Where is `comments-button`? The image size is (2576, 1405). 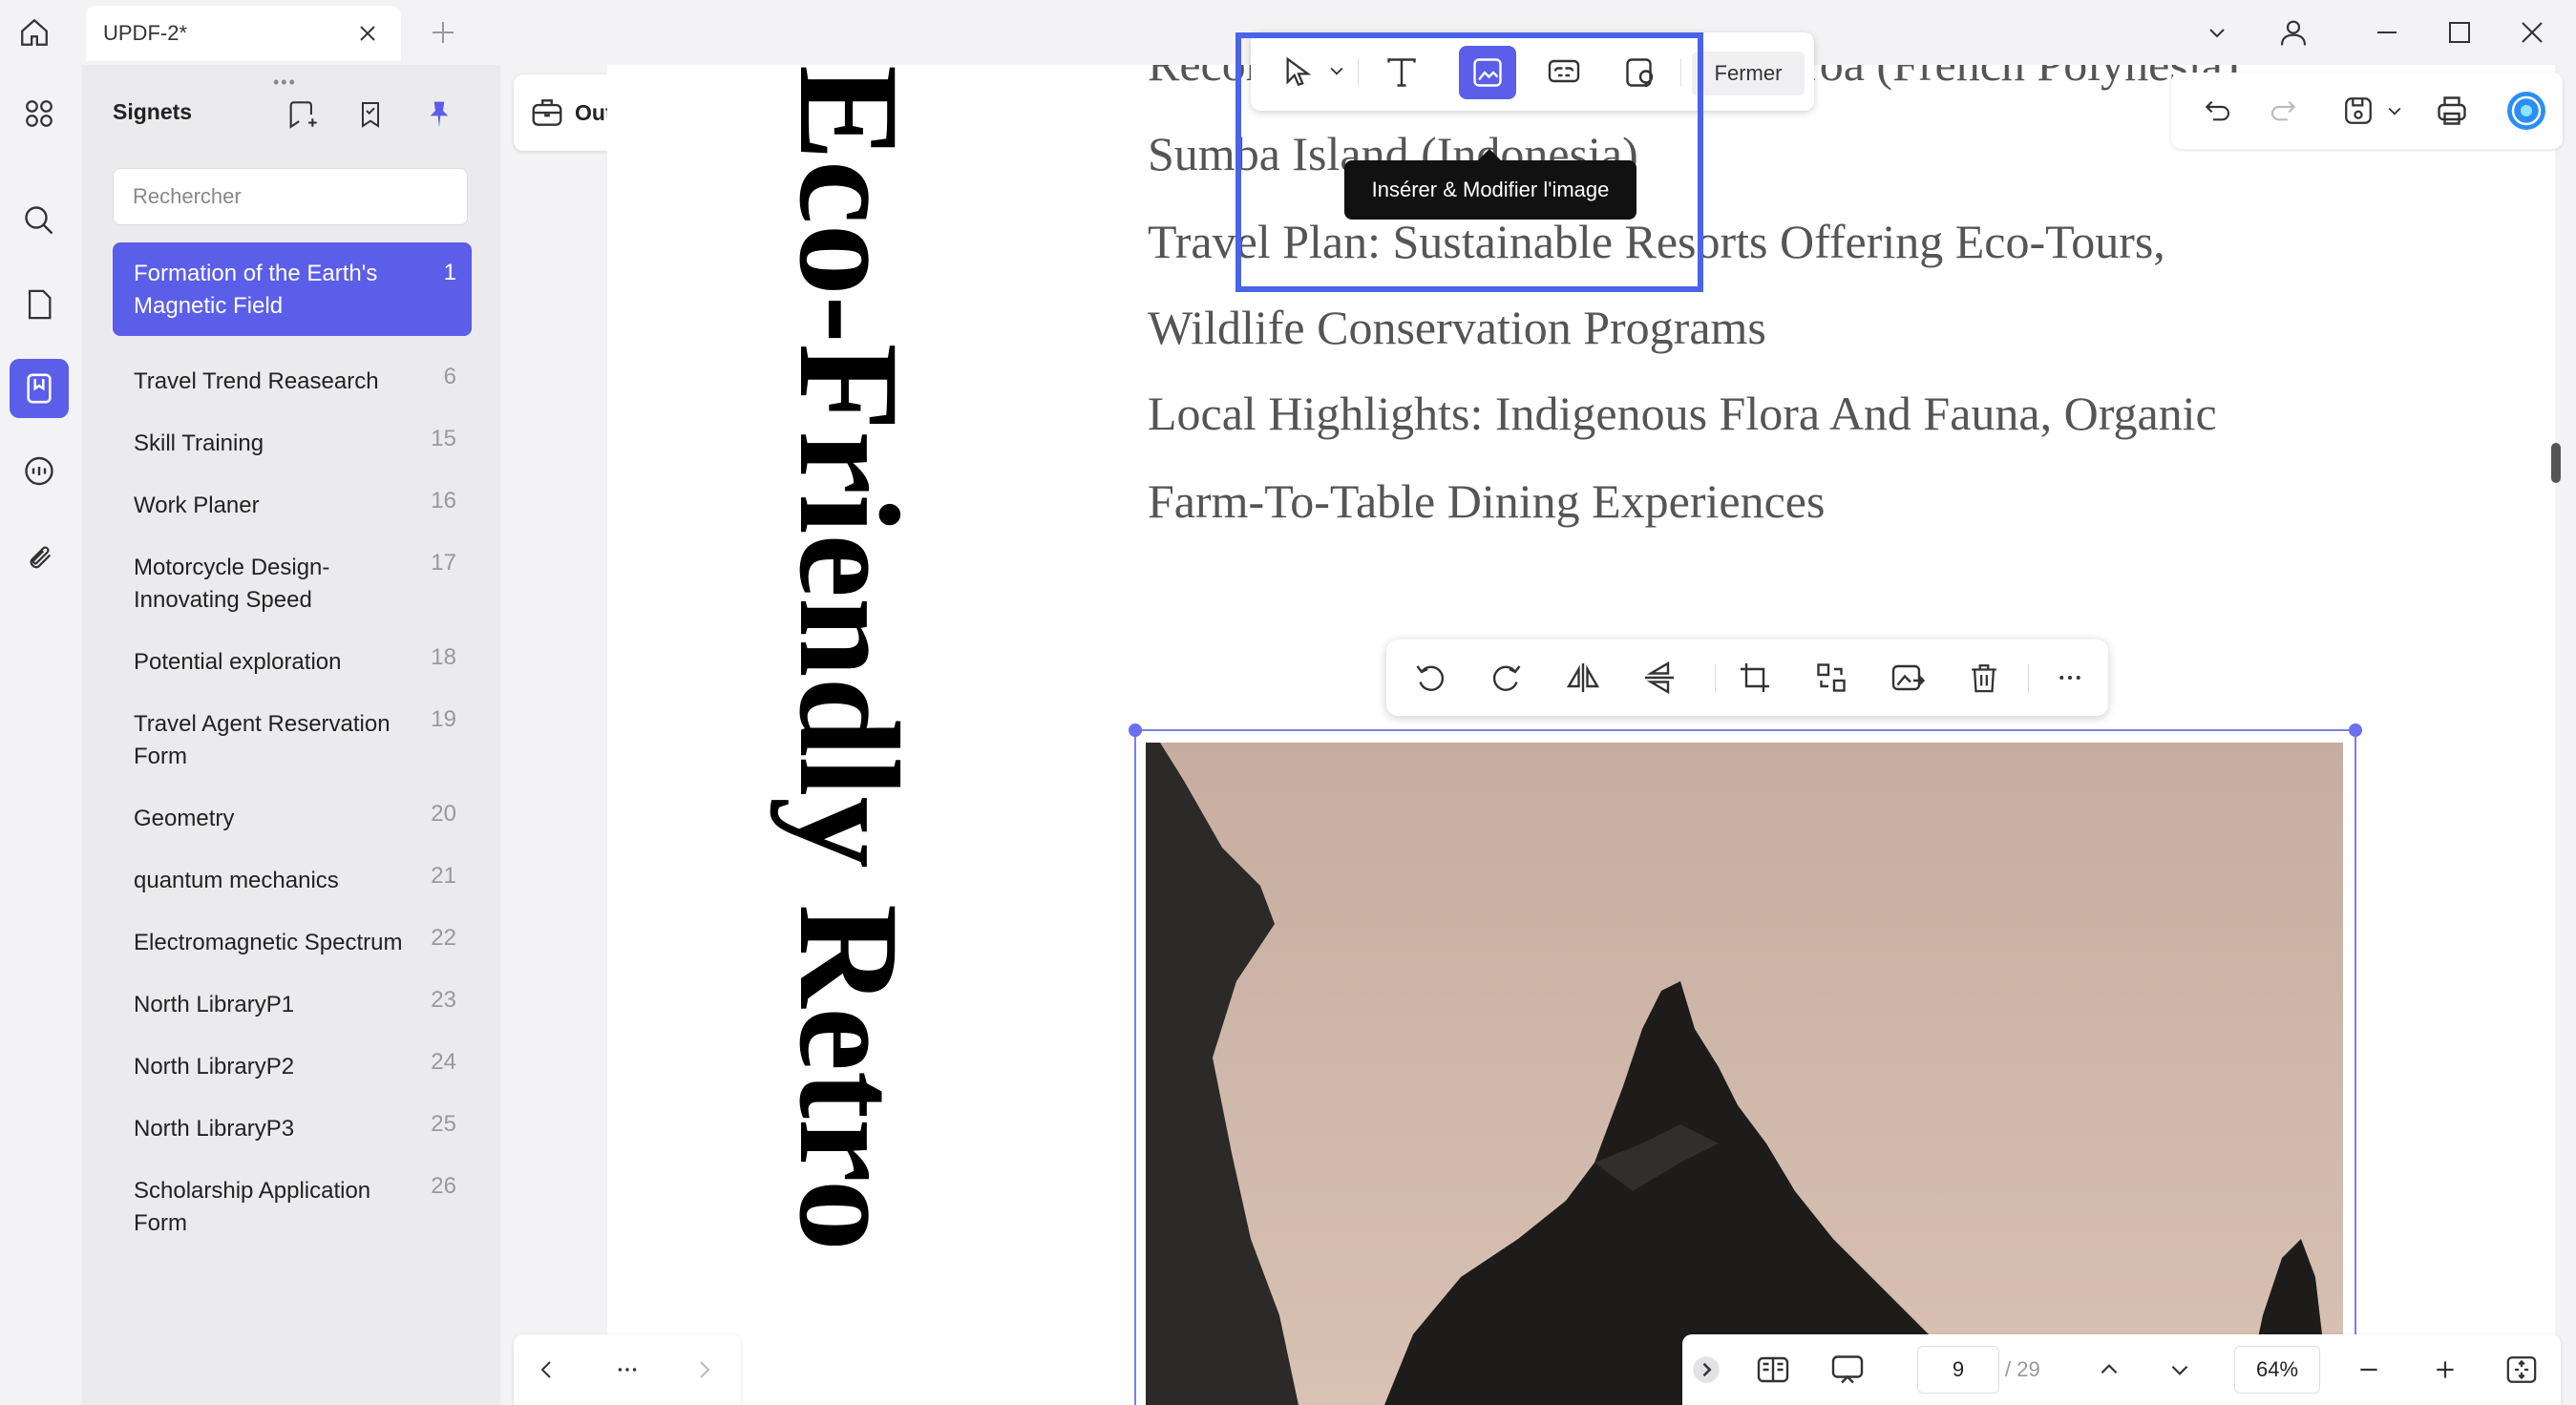 comments-button is located at coordinates (39, 473).